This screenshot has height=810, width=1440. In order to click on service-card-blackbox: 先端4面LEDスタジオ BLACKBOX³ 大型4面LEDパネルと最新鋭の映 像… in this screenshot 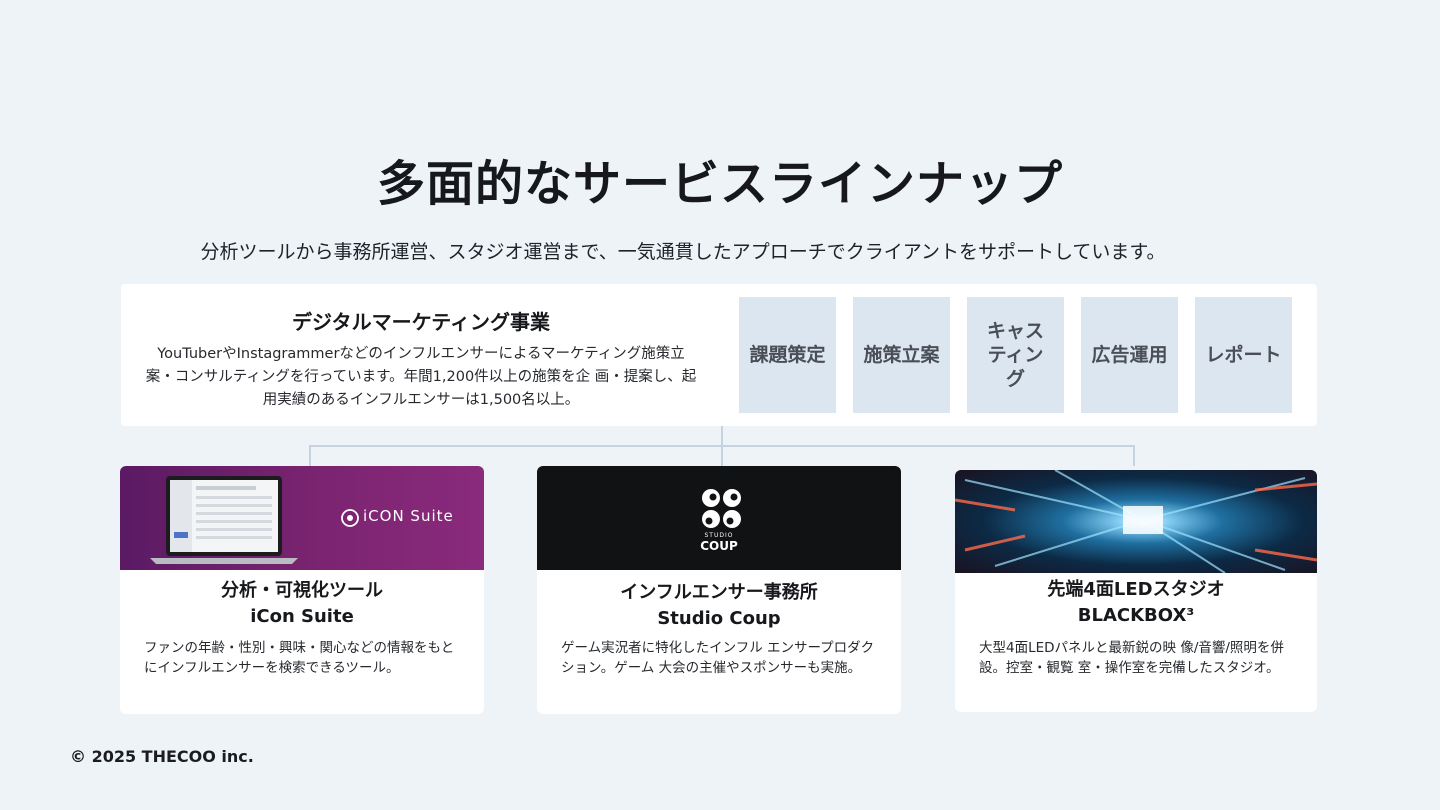, I will do `click(1136, 591)`.